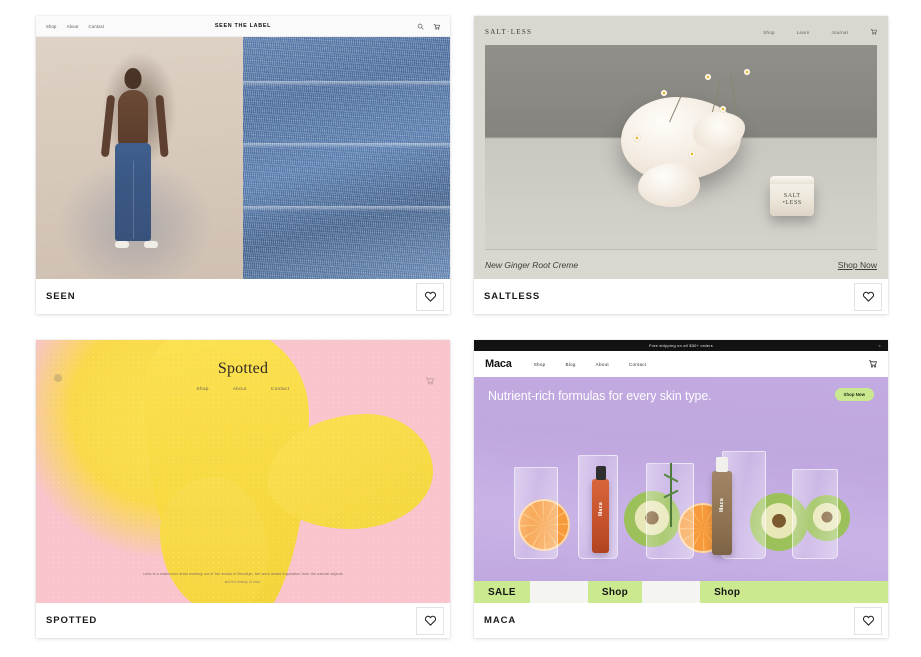 This screenshot has height=657, width=921. What do you see at coordinates (239, 388) in the screenshot?
I see `spotted-nav-about: About` at bounding box center [239, 388].